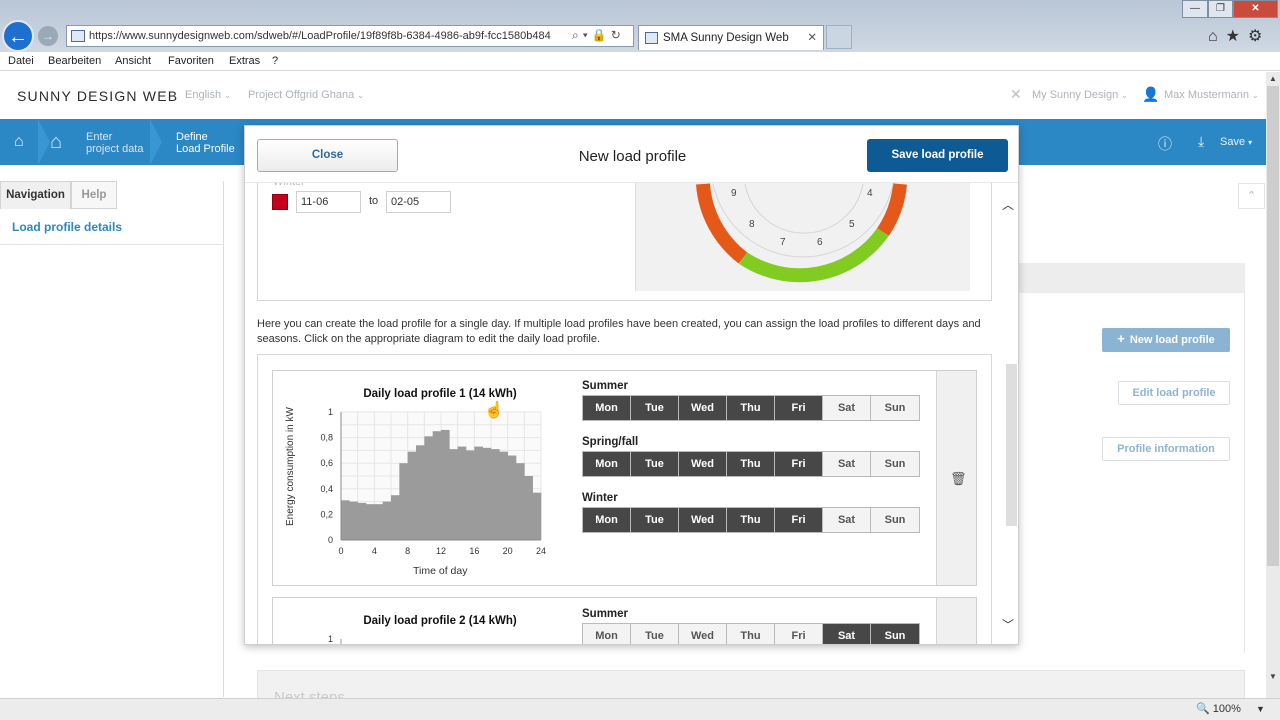 Image resolution: width=1280 pixels, height=720 pixels. What do you see at coordinates (1237, 36) in the screenshot?
I see `favorites-star-icon: ★` at bounding box center [1237, 36].